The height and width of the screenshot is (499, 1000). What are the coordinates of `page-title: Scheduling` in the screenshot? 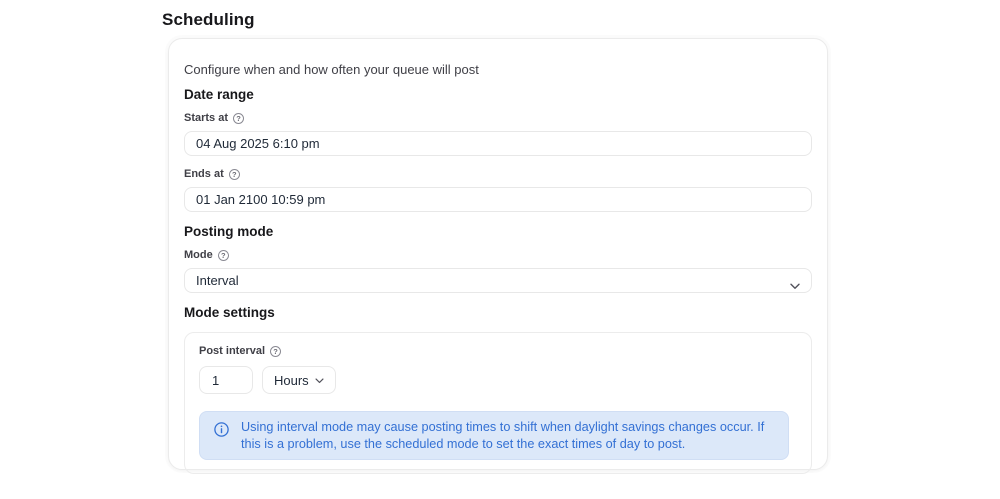 It's located at (208, 19).